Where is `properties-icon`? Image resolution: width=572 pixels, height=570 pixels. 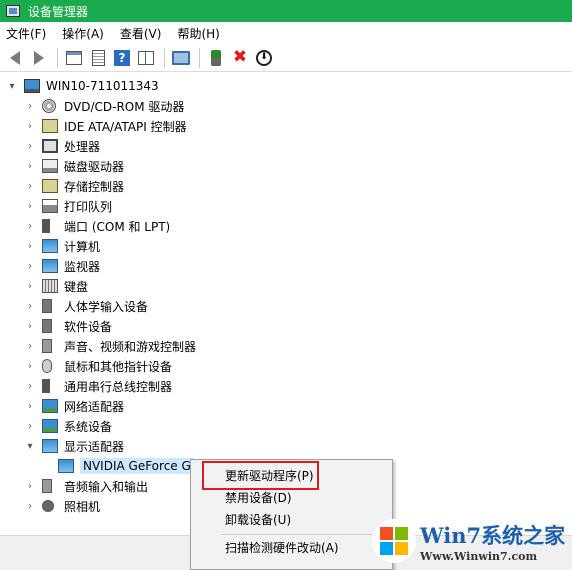 properties-icon is located at coordinates (146, 57).